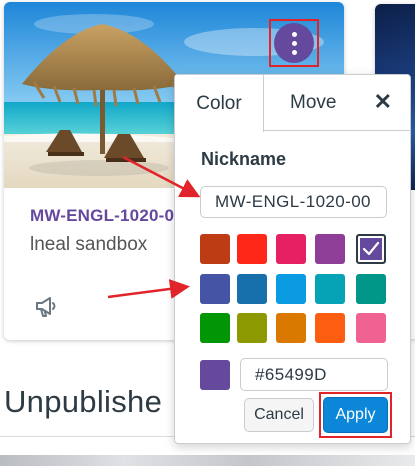 The height and width of the screenshot is (466, 415). I want to click on selected-color-preview, so click(215, 375).